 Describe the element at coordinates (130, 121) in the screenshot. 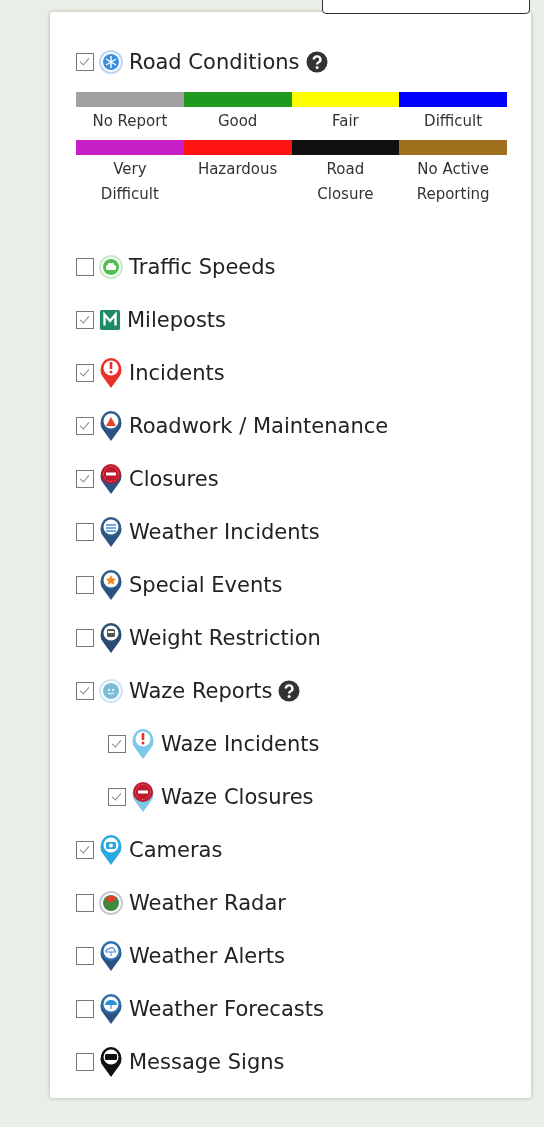

I see `legend-label: No Report` at that location.